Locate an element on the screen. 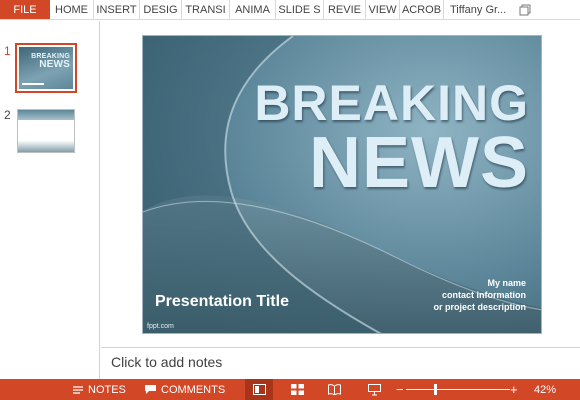 The height and width of the screenshot is (400, 580). status-bar: NOTES COMMENTS − + 42% is located at coordinates (290, 389).